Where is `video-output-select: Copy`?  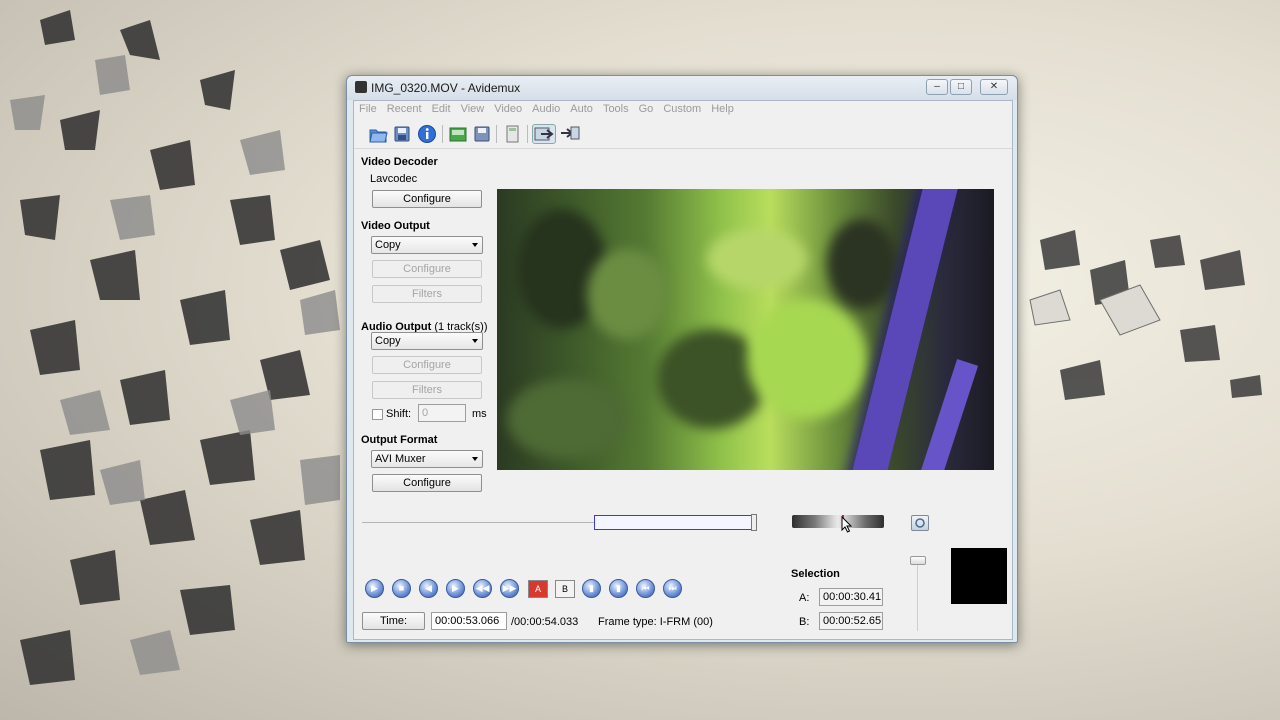
video-output-select: Copy is located at coordinates (427, 245).